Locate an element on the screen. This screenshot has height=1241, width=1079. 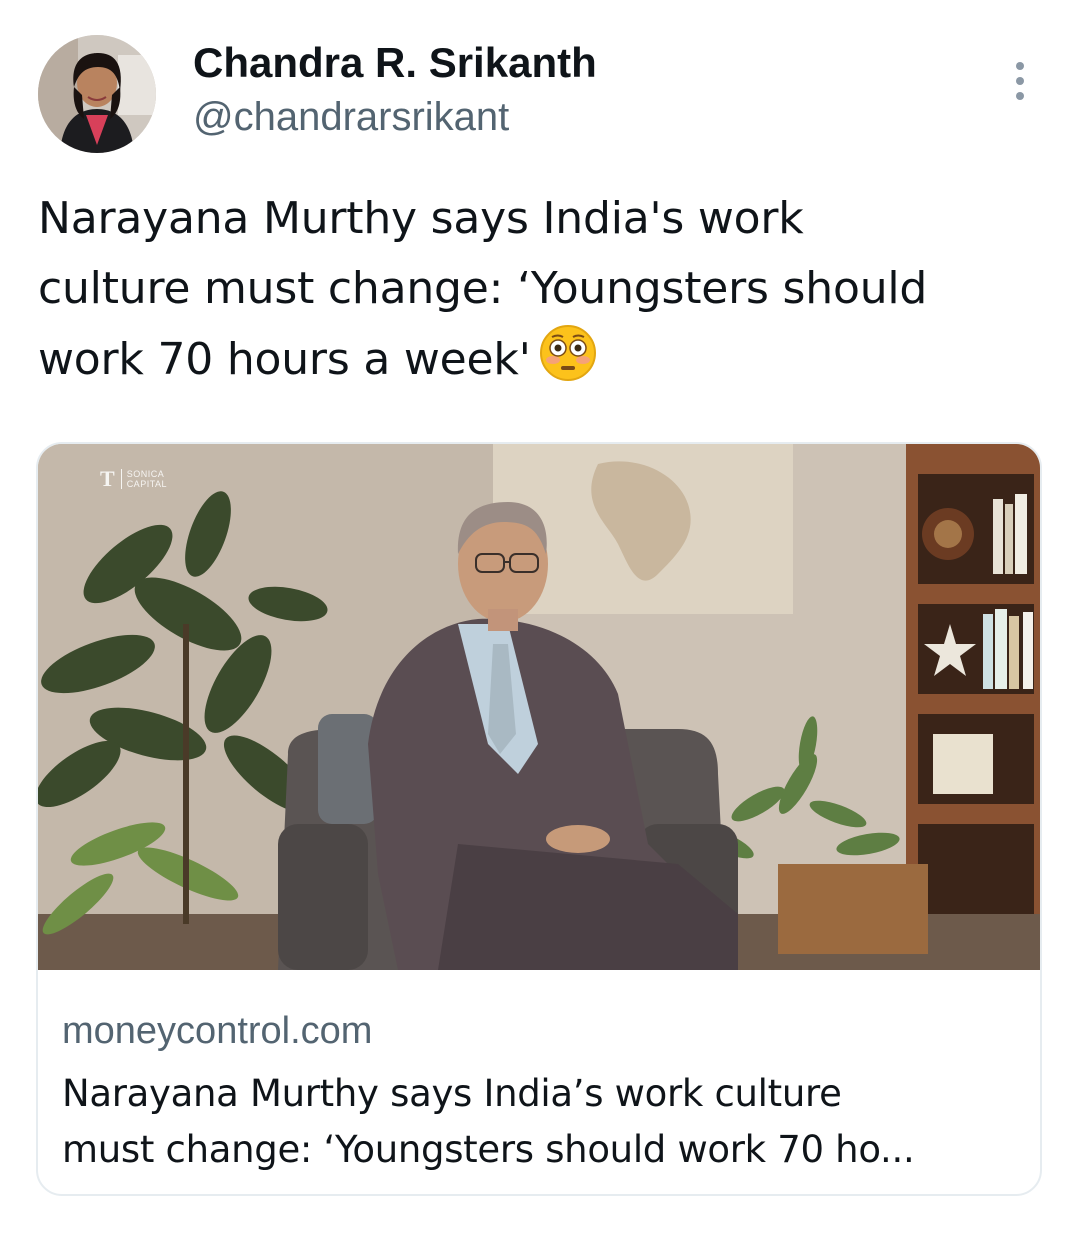
more-vertical-icon is located at coordinates (1020, 66).